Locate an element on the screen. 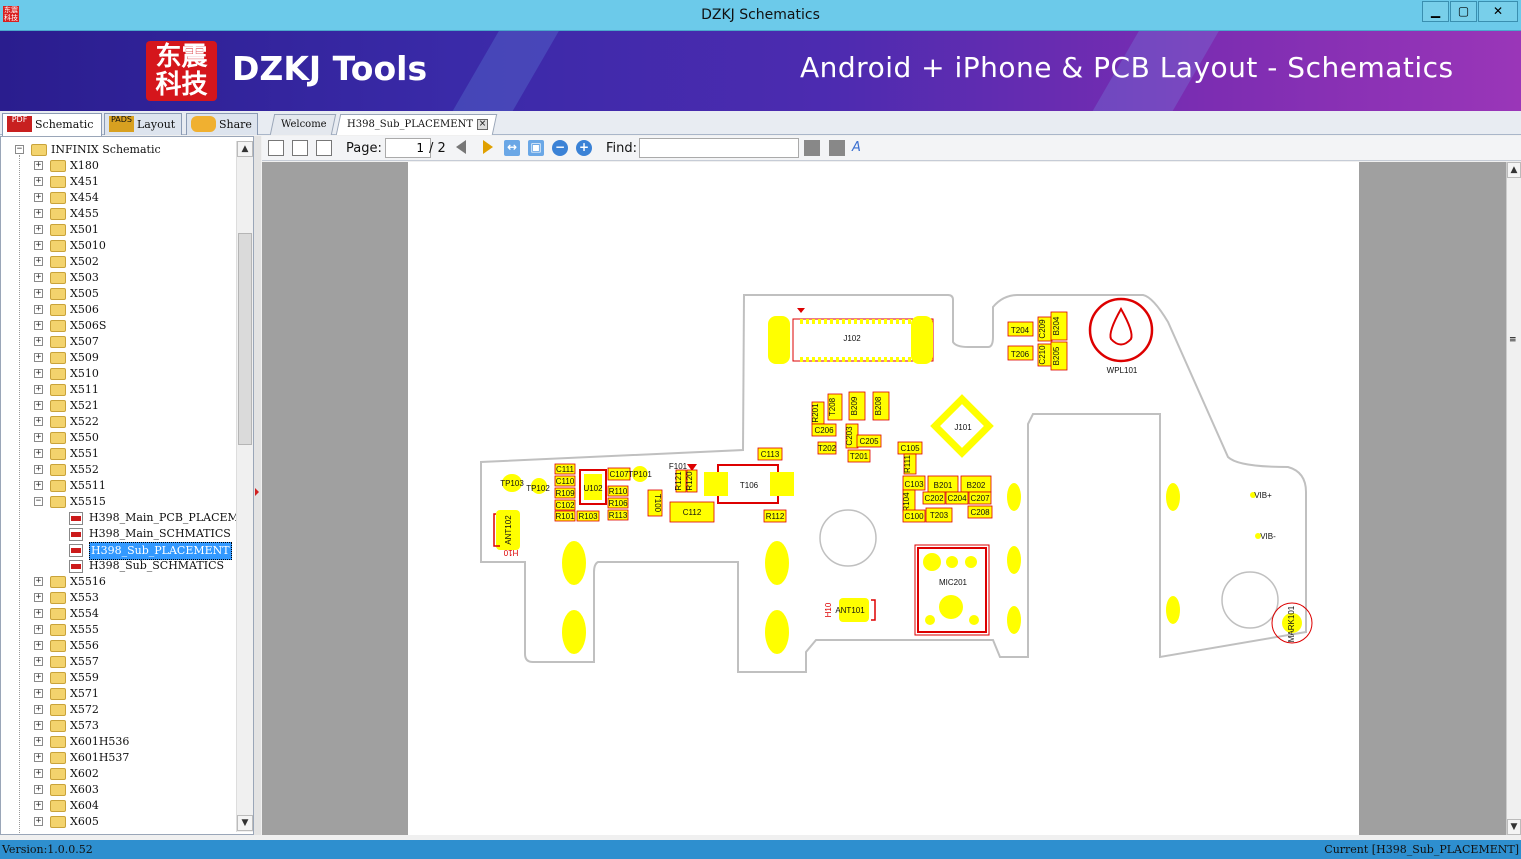 This screenshot has height=859, width=1521. tree-folder-item: + X5511 is located at coordinates (119, 486).